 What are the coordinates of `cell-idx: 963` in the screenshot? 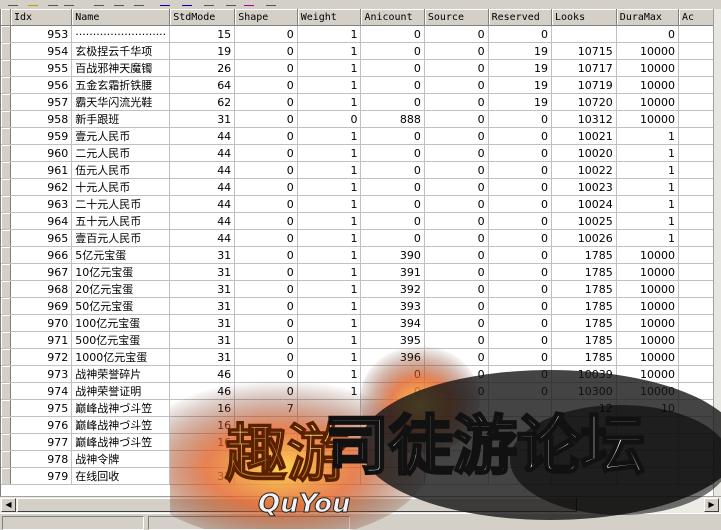 It's located at (41, 204).